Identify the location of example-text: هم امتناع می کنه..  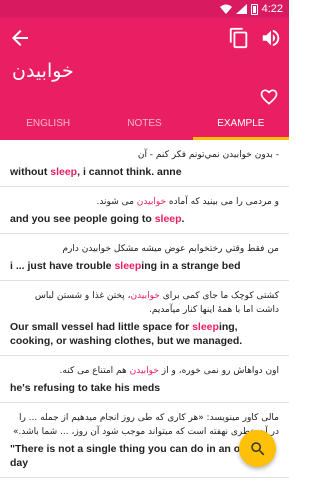
(94, 371).